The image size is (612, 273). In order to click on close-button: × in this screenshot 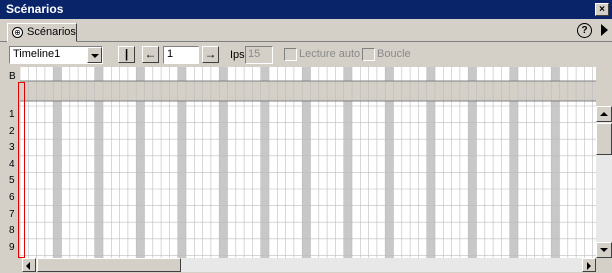, I will do `click(602, 9)`.